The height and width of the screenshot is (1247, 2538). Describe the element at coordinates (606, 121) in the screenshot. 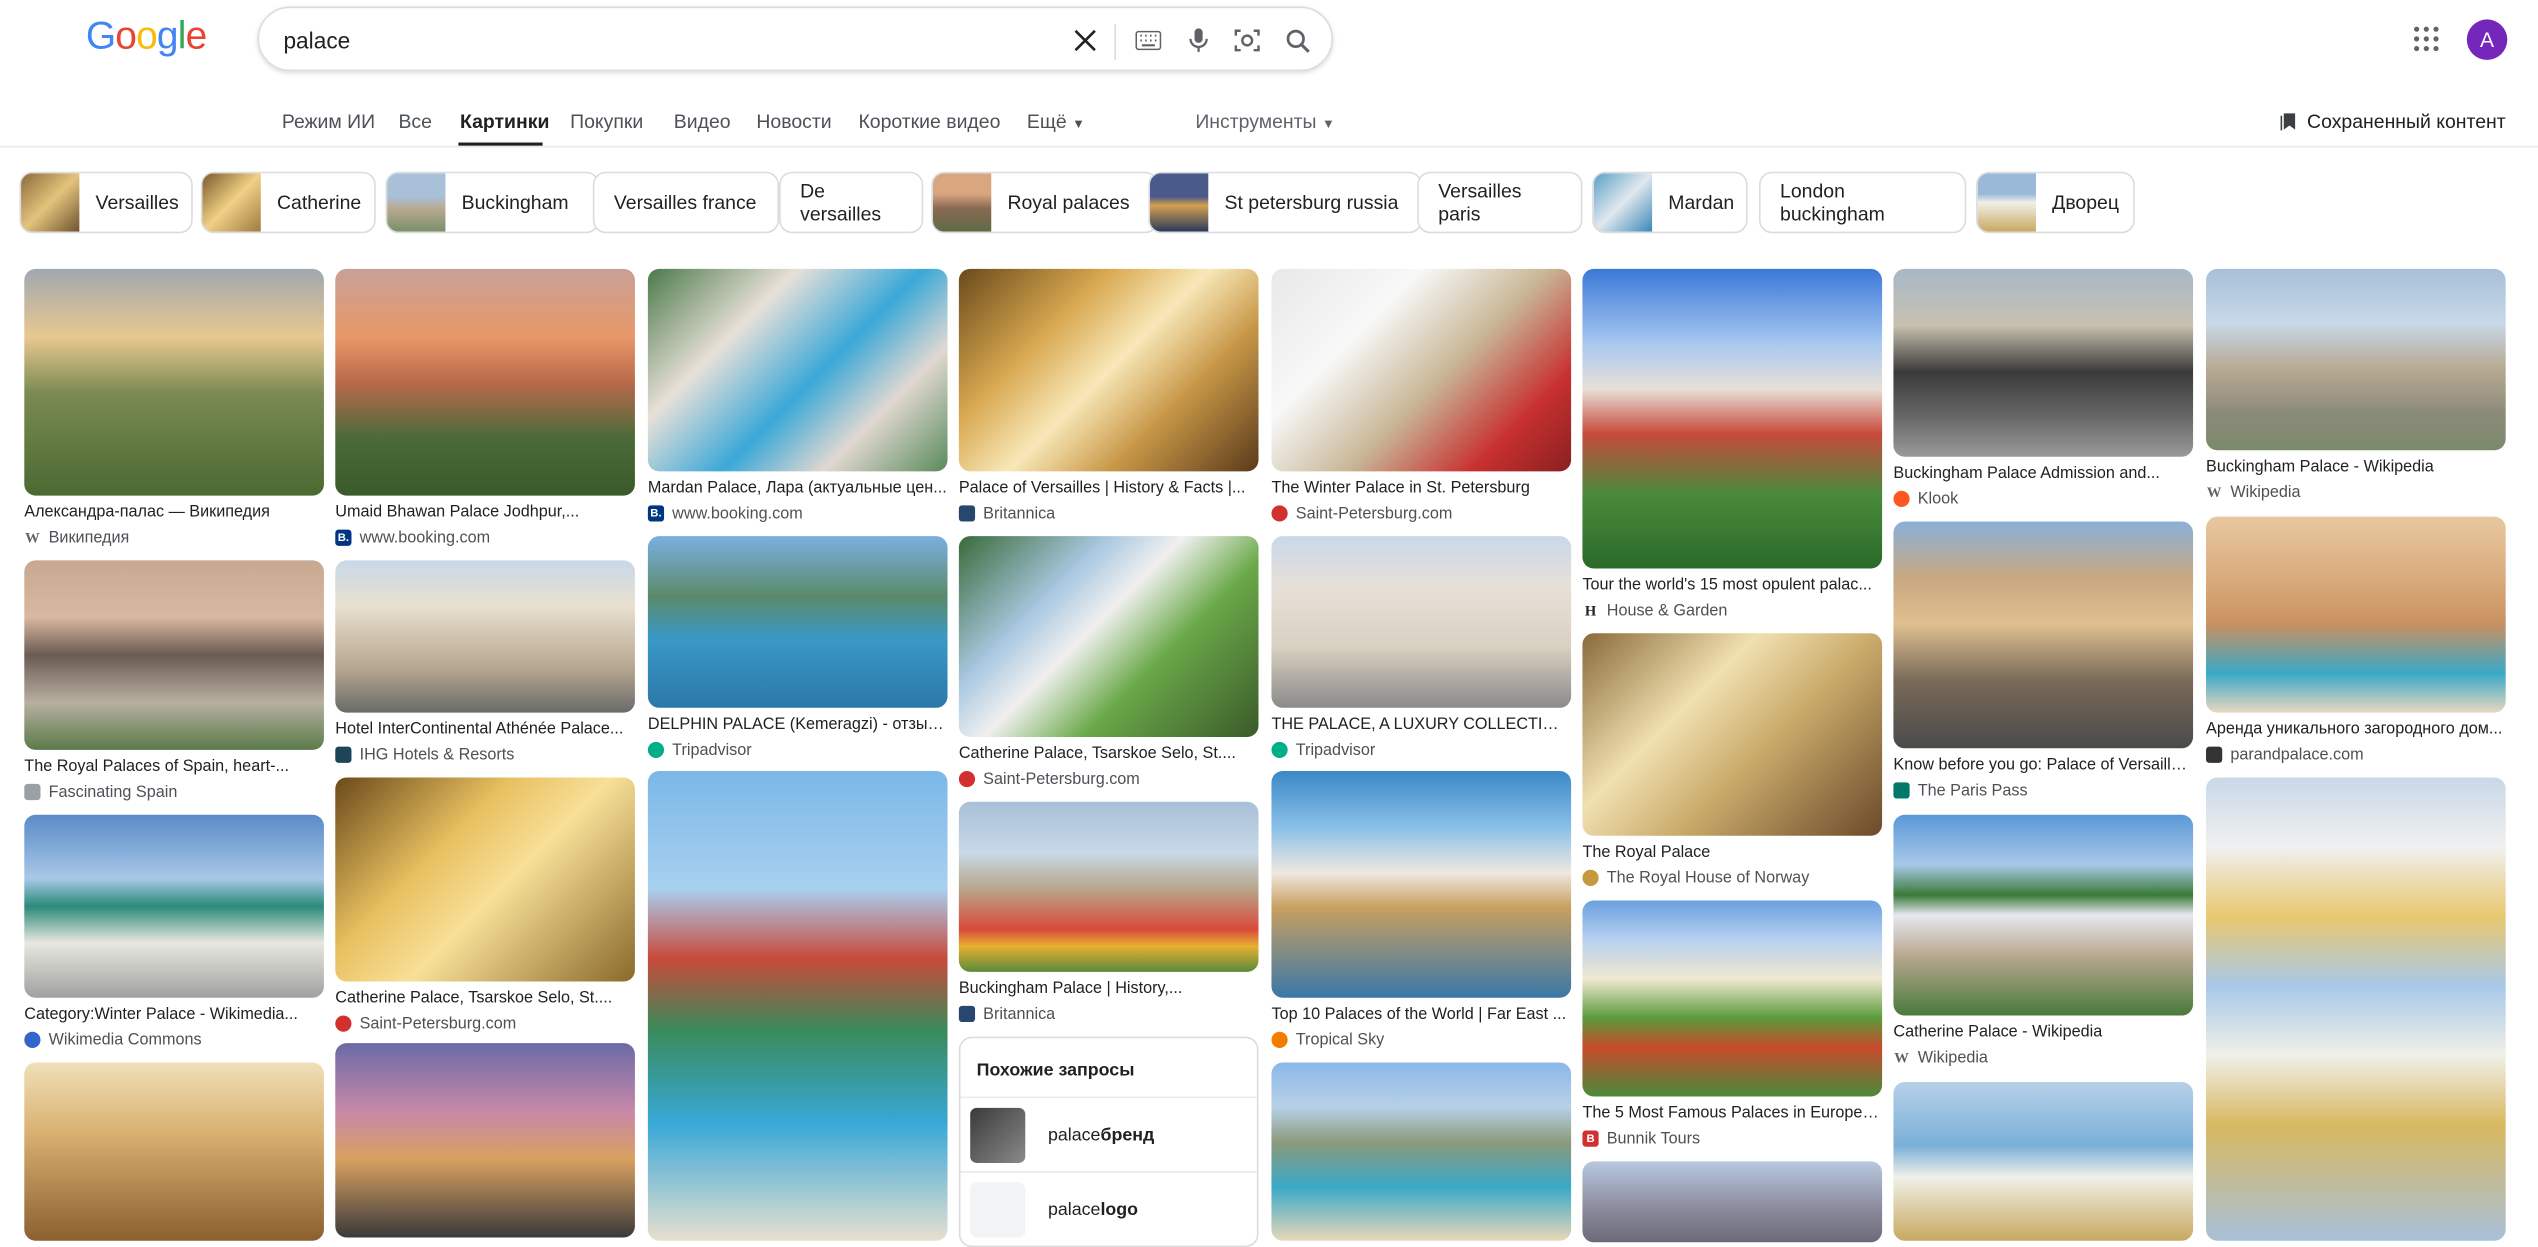

I see `tab-shopping: Покупки` at that location.